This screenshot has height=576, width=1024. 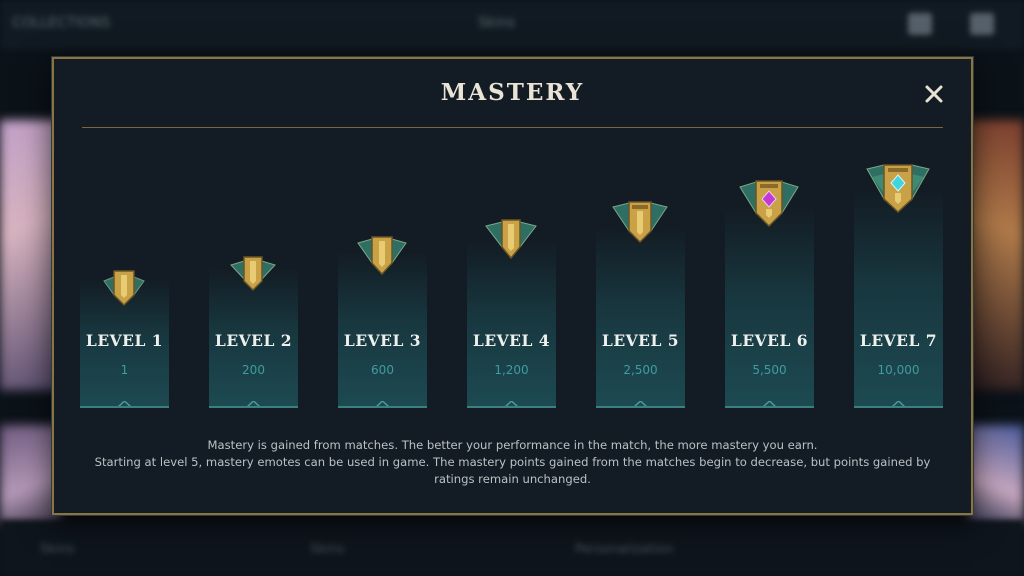 I want to click on background-topbar: COLLECTIONS Skins, so click(x=512, y=25).